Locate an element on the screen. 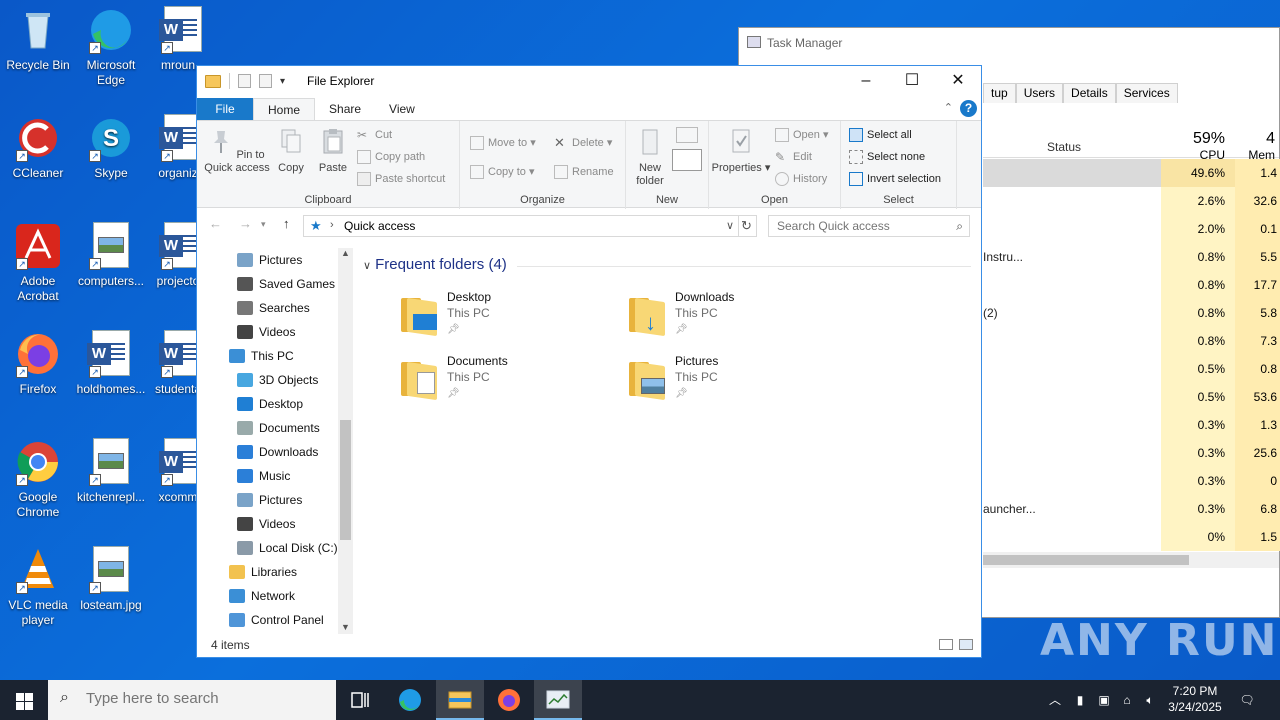  chevron-down-icon: ∨ is located at coordinates (730, 225).